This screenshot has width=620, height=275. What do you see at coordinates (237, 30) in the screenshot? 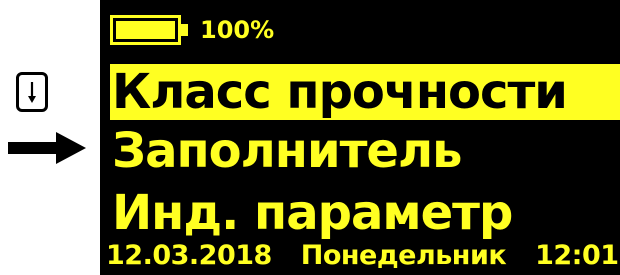
I see `battery-level: 100%` at bounding box center [237, 30].